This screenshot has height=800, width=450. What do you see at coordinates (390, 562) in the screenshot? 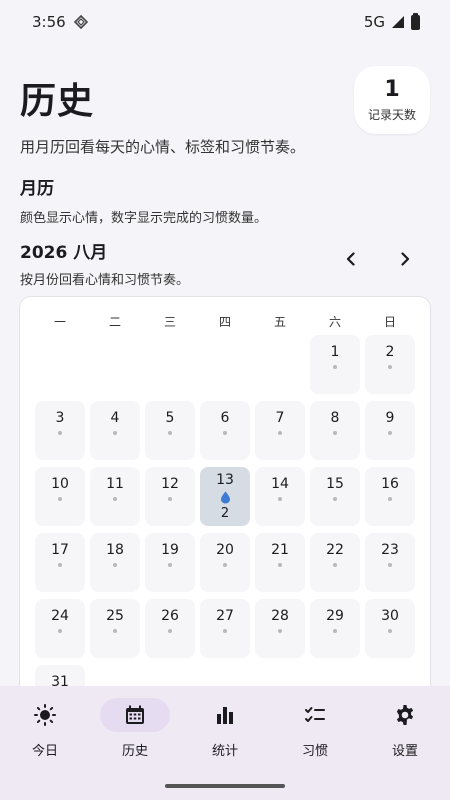
I see `calendar-day-23: 23` at bounding box center [390, 562].